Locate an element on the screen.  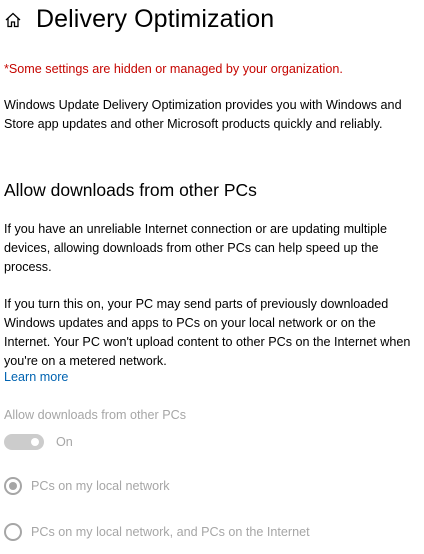
radio-option-local-network: PCs on my local network is located at coordinates (87, 486).